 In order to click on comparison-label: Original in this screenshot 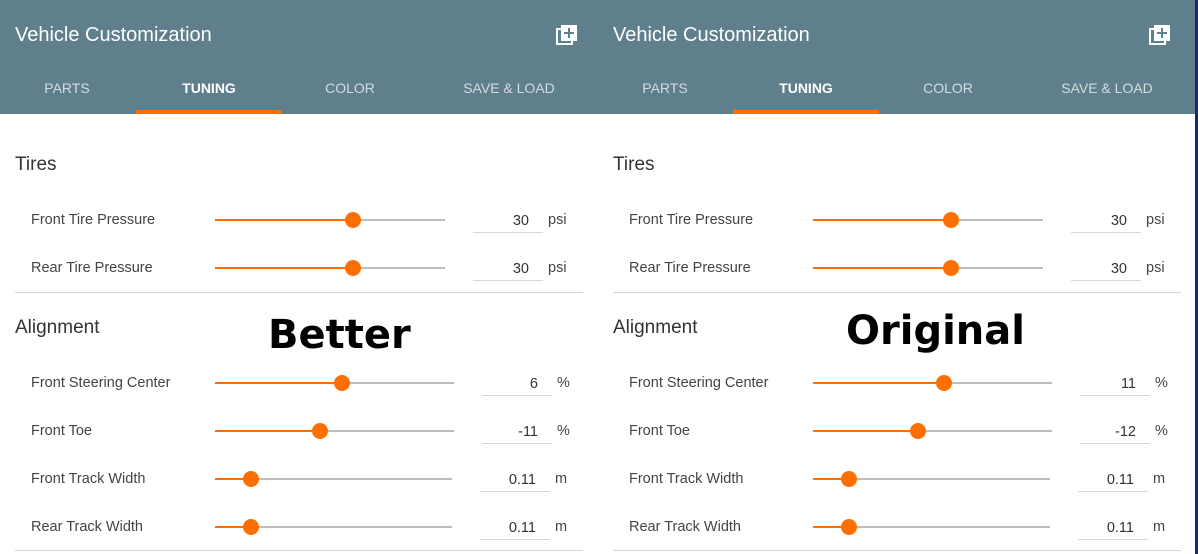, I will do `click(935, 331)`.